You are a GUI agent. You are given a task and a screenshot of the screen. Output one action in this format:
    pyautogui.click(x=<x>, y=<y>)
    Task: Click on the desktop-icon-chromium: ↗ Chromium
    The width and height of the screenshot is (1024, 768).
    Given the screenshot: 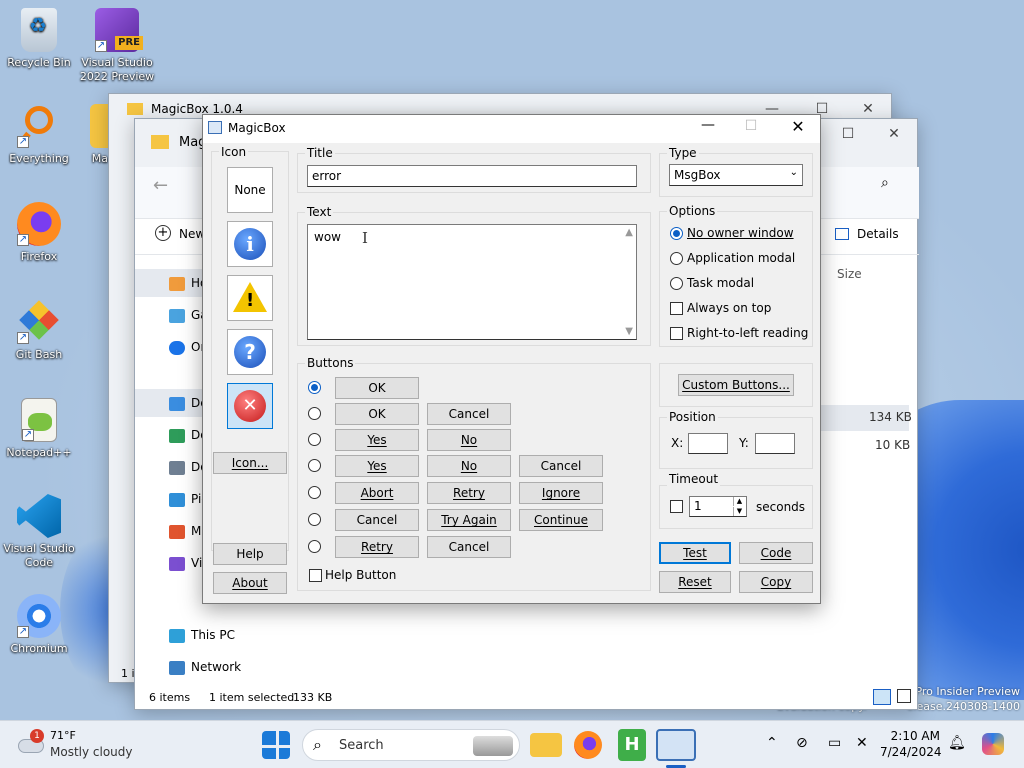 What is the action you would take?
    pyautogui.click(x=39, y=625)
    